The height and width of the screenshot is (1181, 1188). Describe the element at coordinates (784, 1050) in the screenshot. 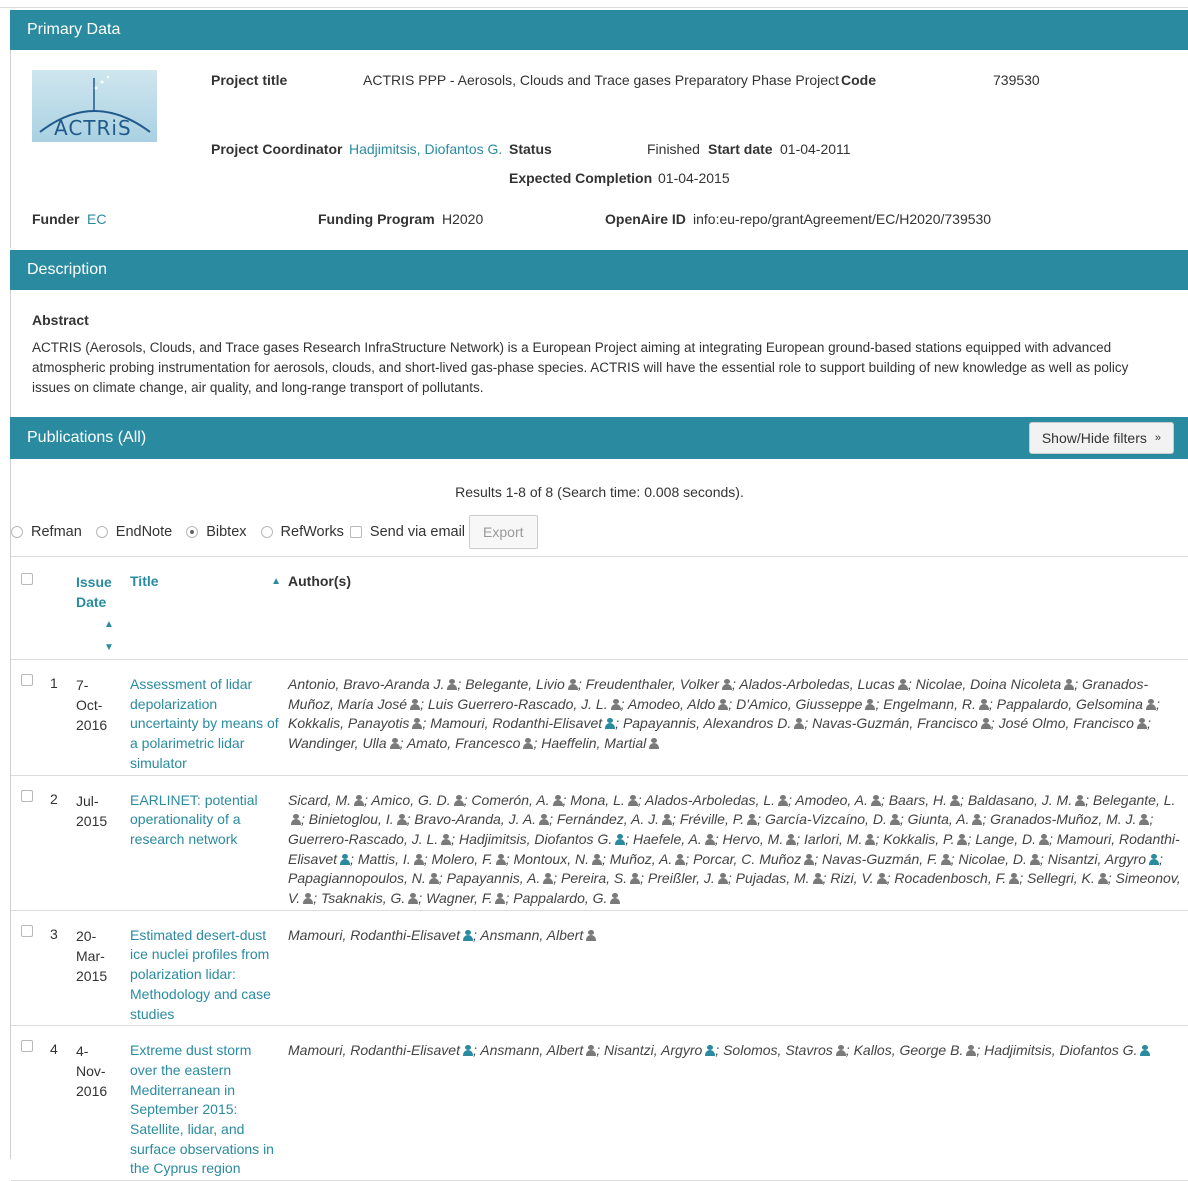

I see `author-link: Solomos, Stavros` at that location.